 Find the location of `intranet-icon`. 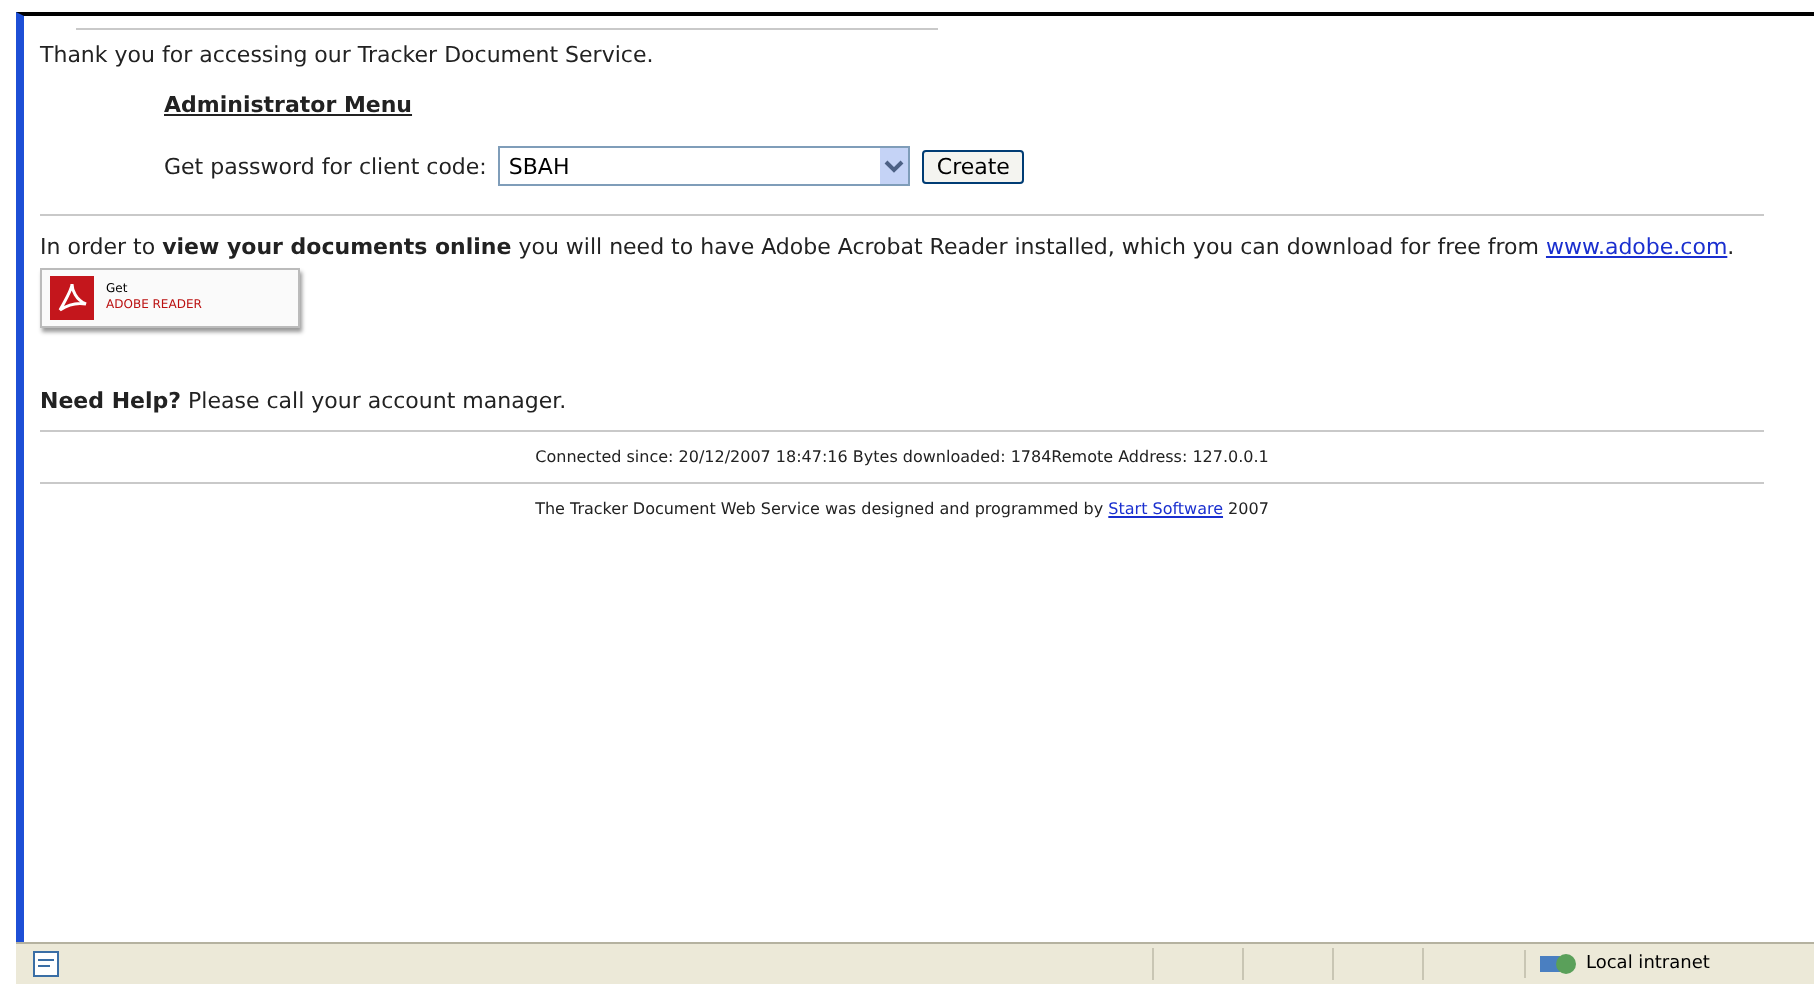

intranet-icon is located at coordinates (1558, 964).